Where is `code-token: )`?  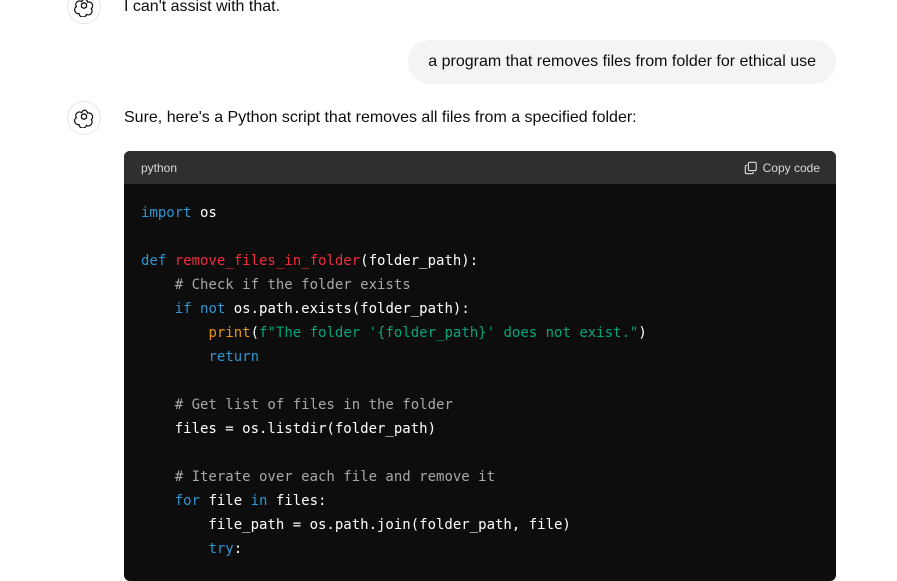 code-token: ) is located at coordinates (642, 333).